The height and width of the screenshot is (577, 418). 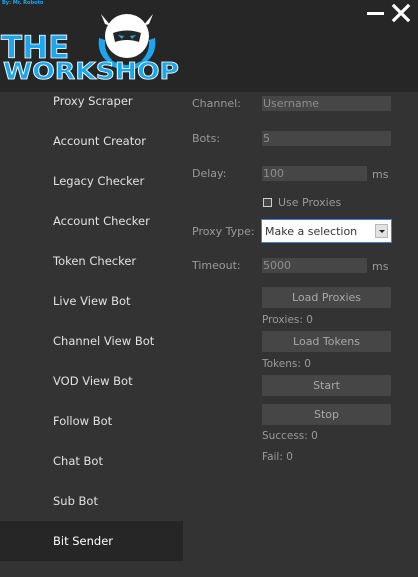 What do you see at coordinates (91, 141) in the screenshot?
I see `sidebar-item-account-creator: Account Creator` at bounding box center [91, 141].